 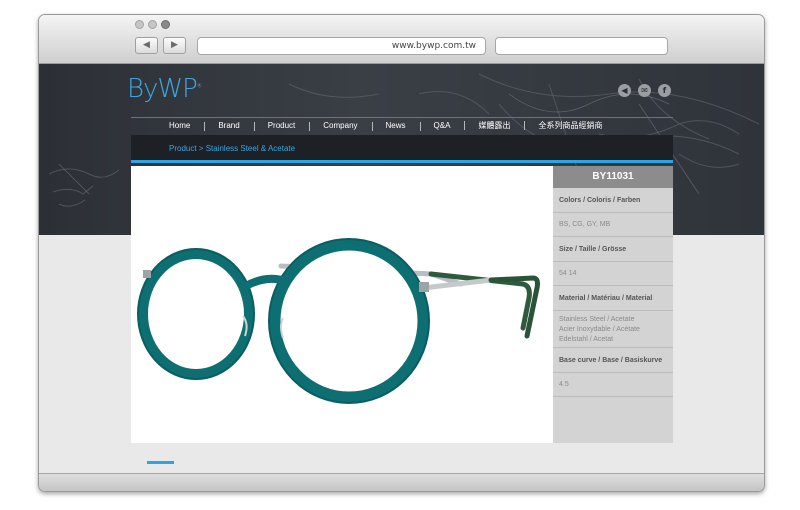 What do you see at coordinates (165, 24) in the screenshot?
I see `window-zoom-button` at bounding box center [165, 24].